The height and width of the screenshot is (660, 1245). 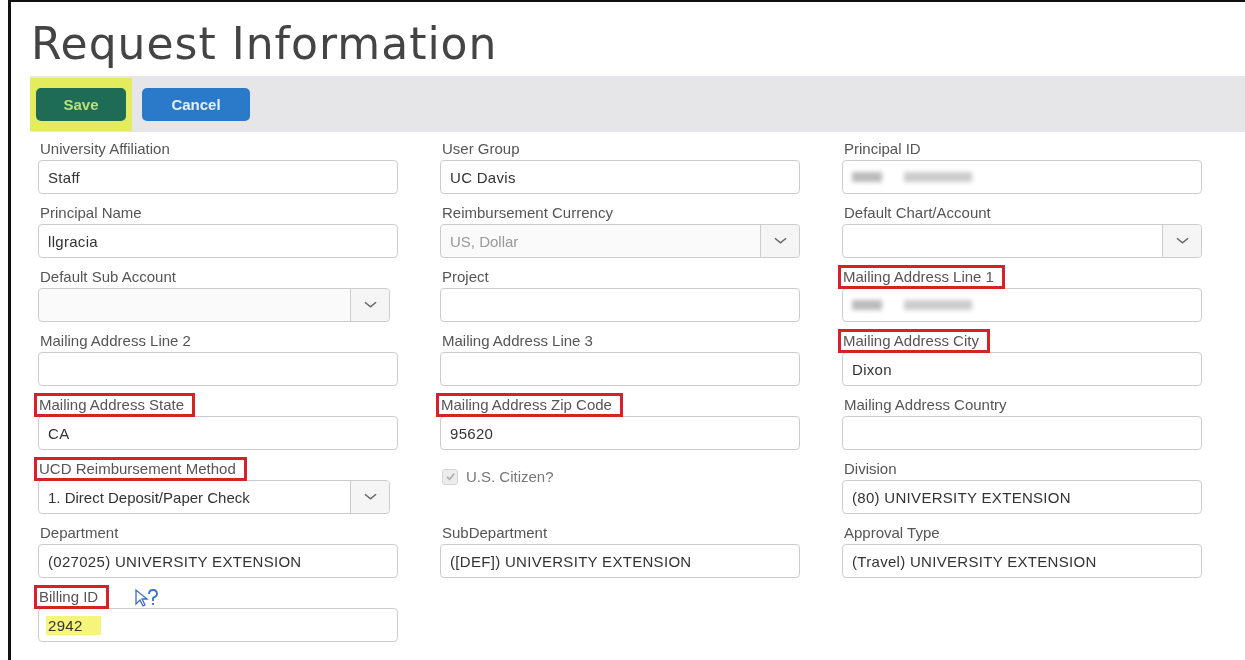 I want to click on field-label: Billing ID, so click(x=72, y=597).